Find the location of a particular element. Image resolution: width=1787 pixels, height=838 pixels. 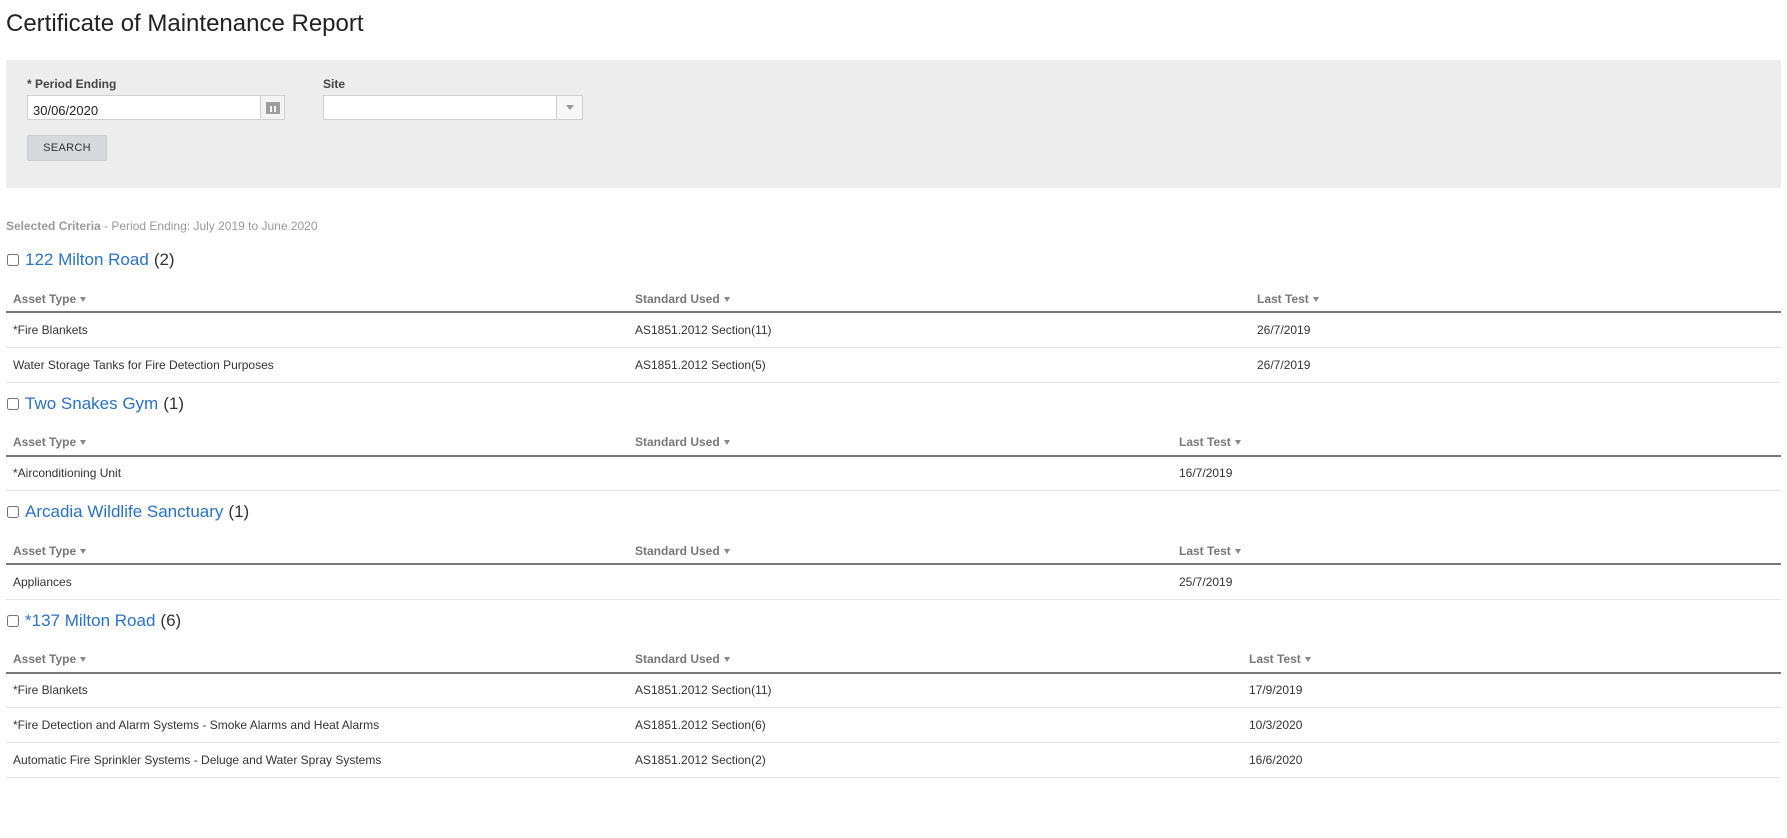

asset-type-cell: *Airconditioning Unit is located at coordinates (317, 473).